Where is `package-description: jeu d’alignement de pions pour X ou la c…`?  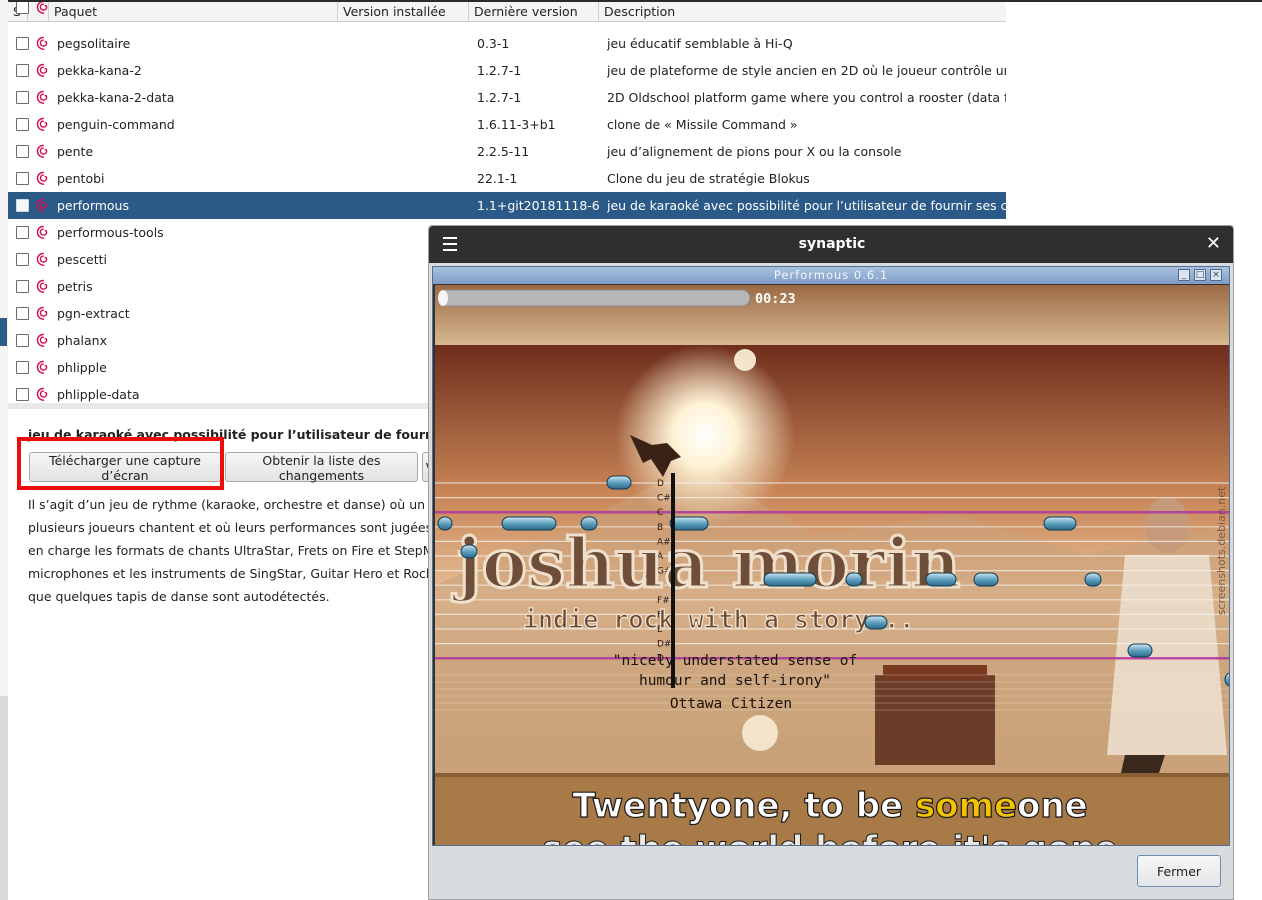
package-description: jeu d’alignement de pions pour X ou la c… is located at coordinates (754, 151).